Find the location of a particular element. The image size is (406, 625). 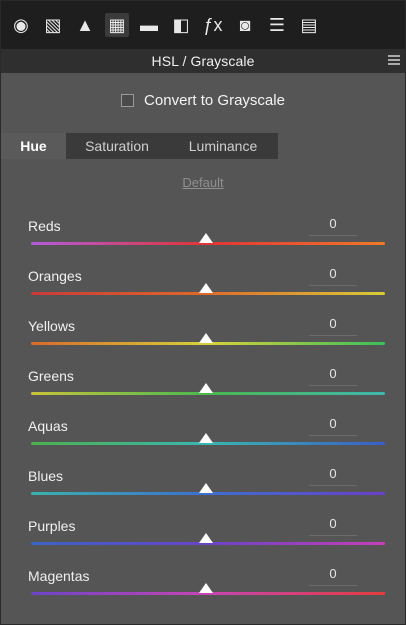

panel-title-bar: HSL / Grayscale is located at coordinates (203, 61).